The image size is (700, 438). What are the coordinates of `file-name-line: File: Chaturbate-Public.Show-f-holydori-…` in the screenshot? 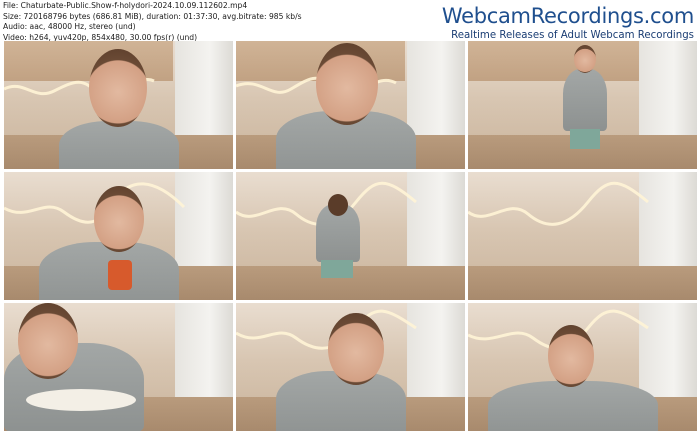 It's located at (125, 5).